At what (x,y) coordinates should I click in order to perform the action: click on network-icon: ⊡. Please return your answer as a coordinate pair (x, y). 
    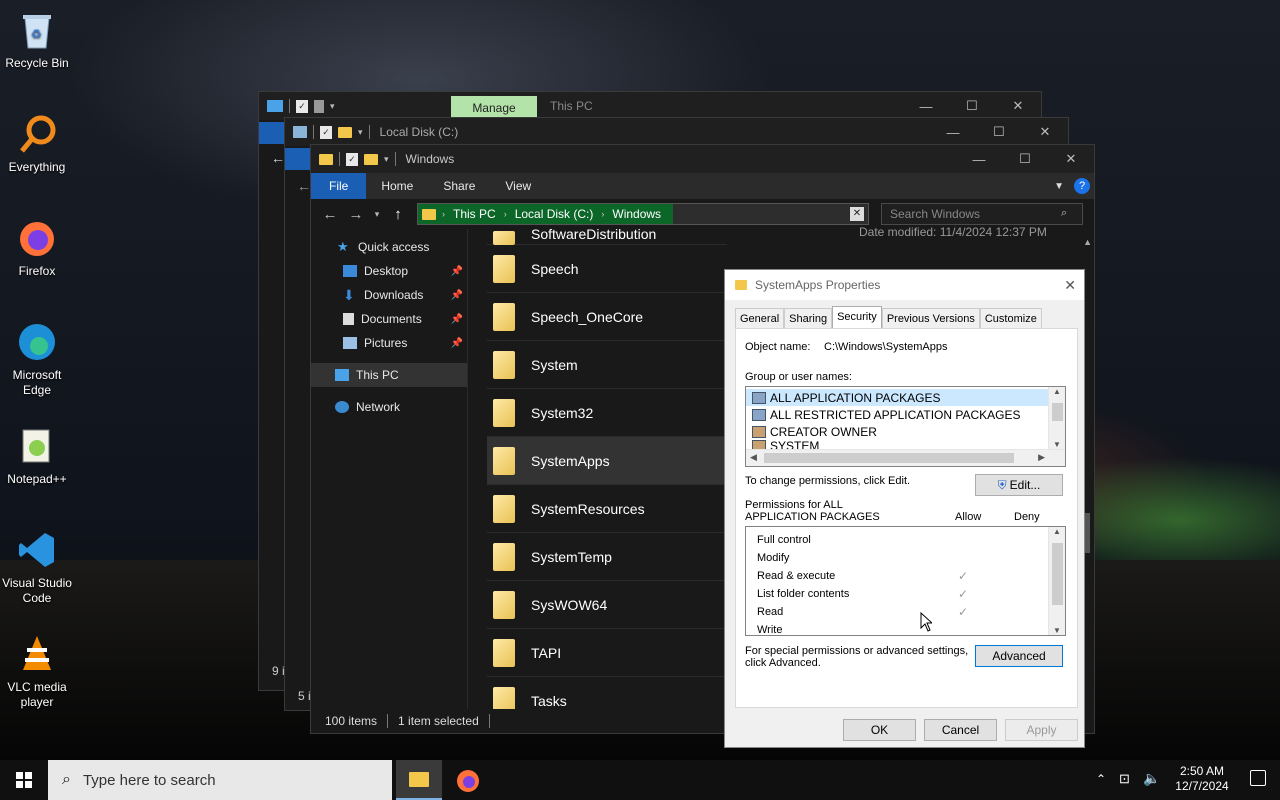
    Looking at the image, I should click on (1124, 779).